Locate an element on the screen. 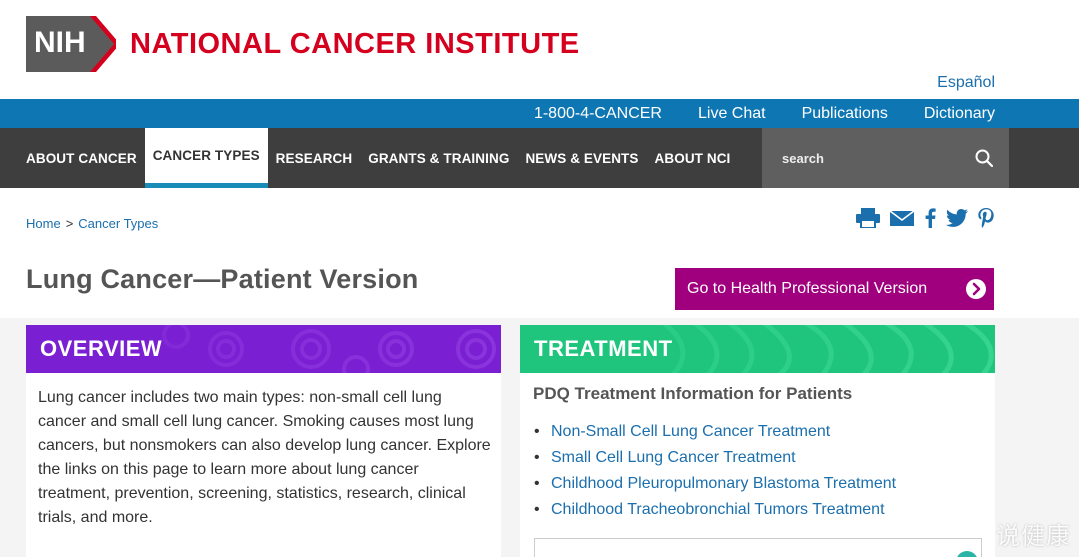  nav-item-cancer-types: CANCER TYPES is located at coordinates (206, 158).